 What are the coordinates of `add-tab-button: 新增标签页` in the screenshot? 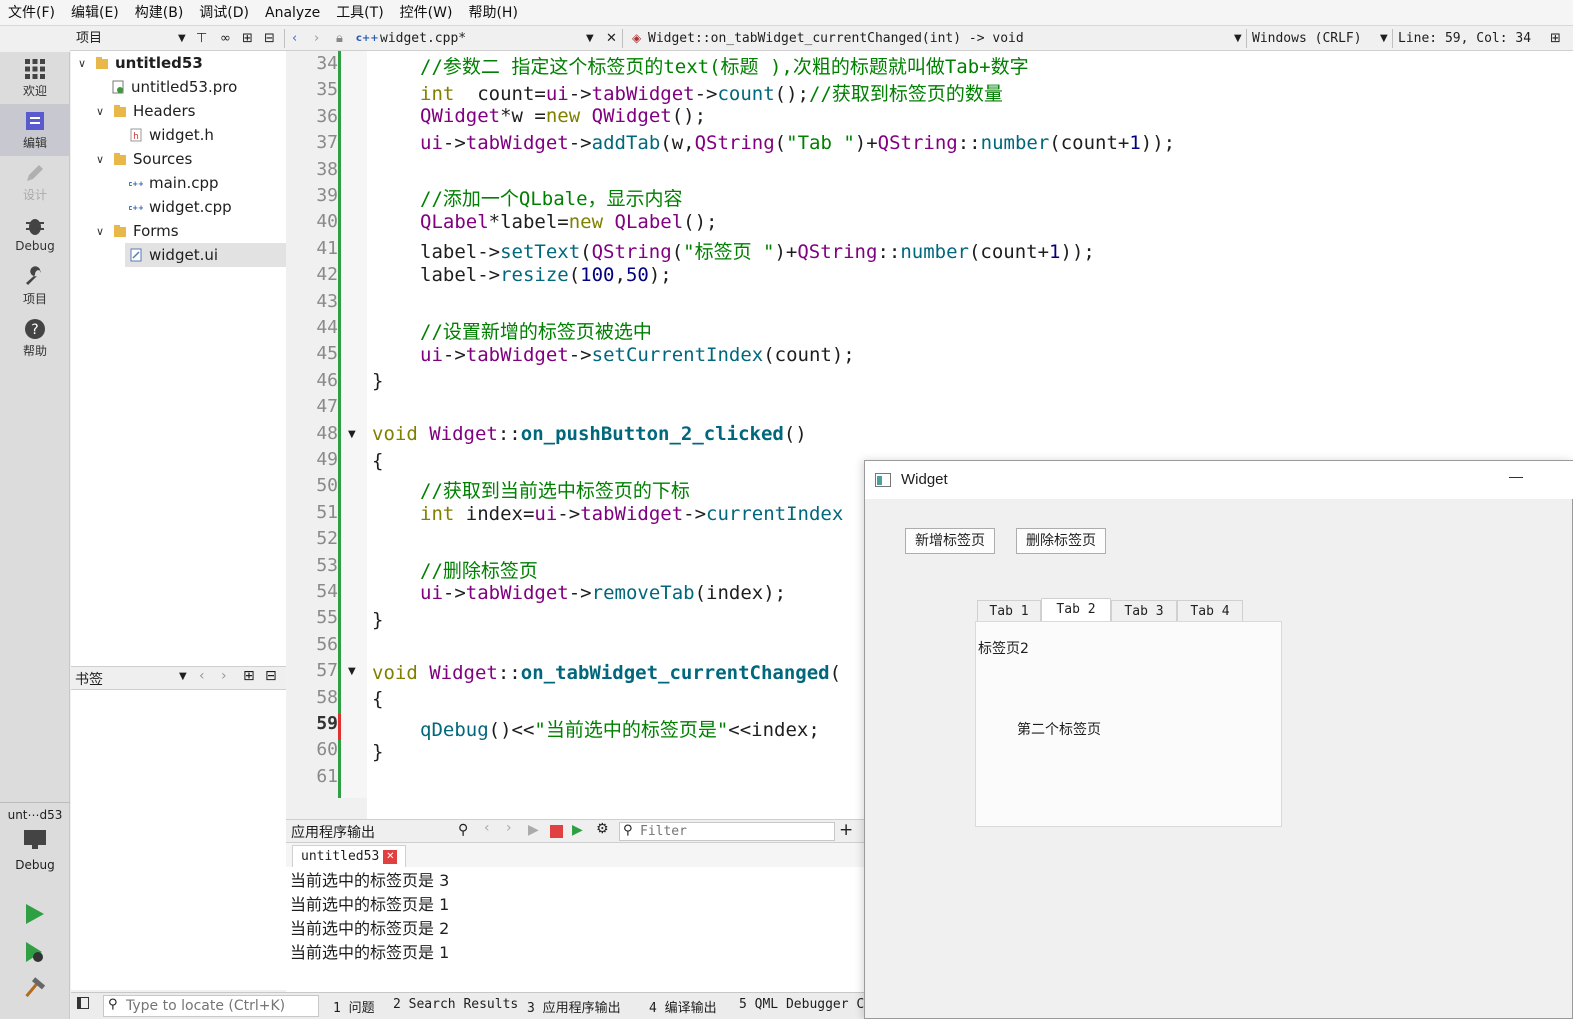 It's located at (950, 541).